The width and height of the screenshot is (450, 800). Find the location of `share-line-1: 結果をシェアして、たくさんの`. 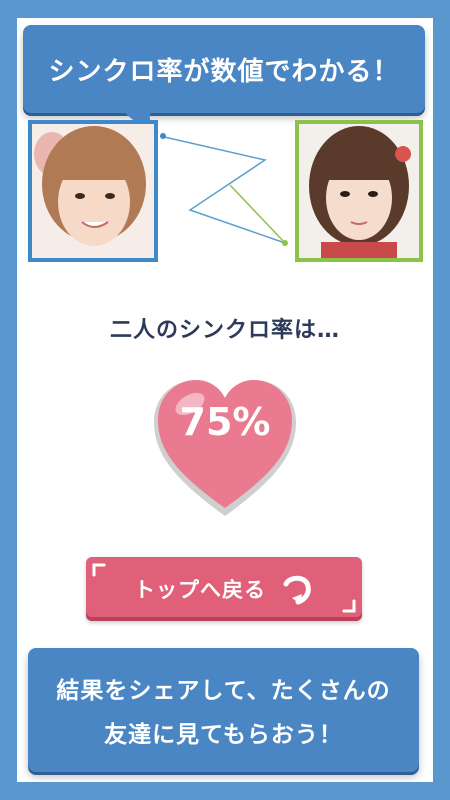

share-line-1: 結果をシェアして、たくさんの is located at coordinates (223, 691).